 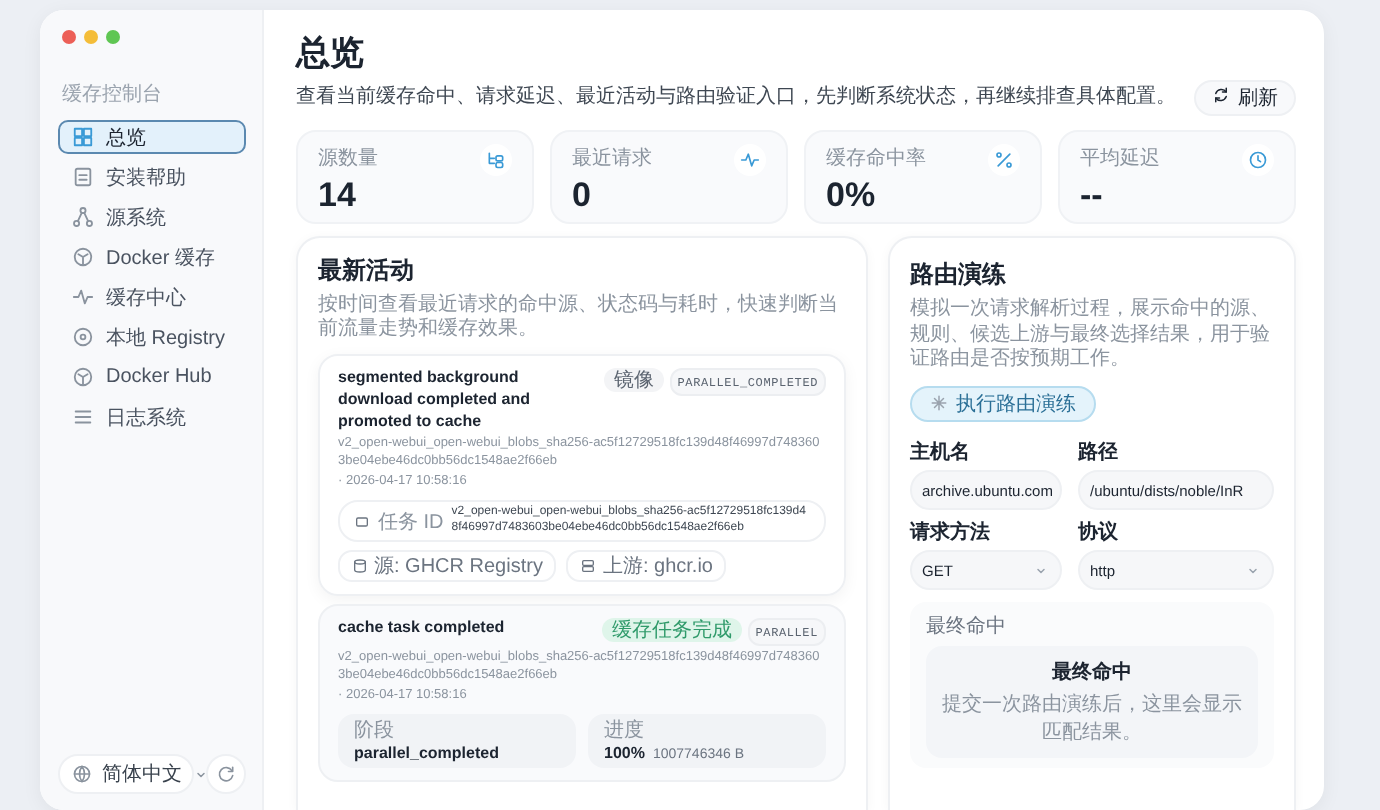 What do you see at coordinates (941, 452) in the screenshot?
I see `field-label: 主机名` at bounding box center [941, 452].